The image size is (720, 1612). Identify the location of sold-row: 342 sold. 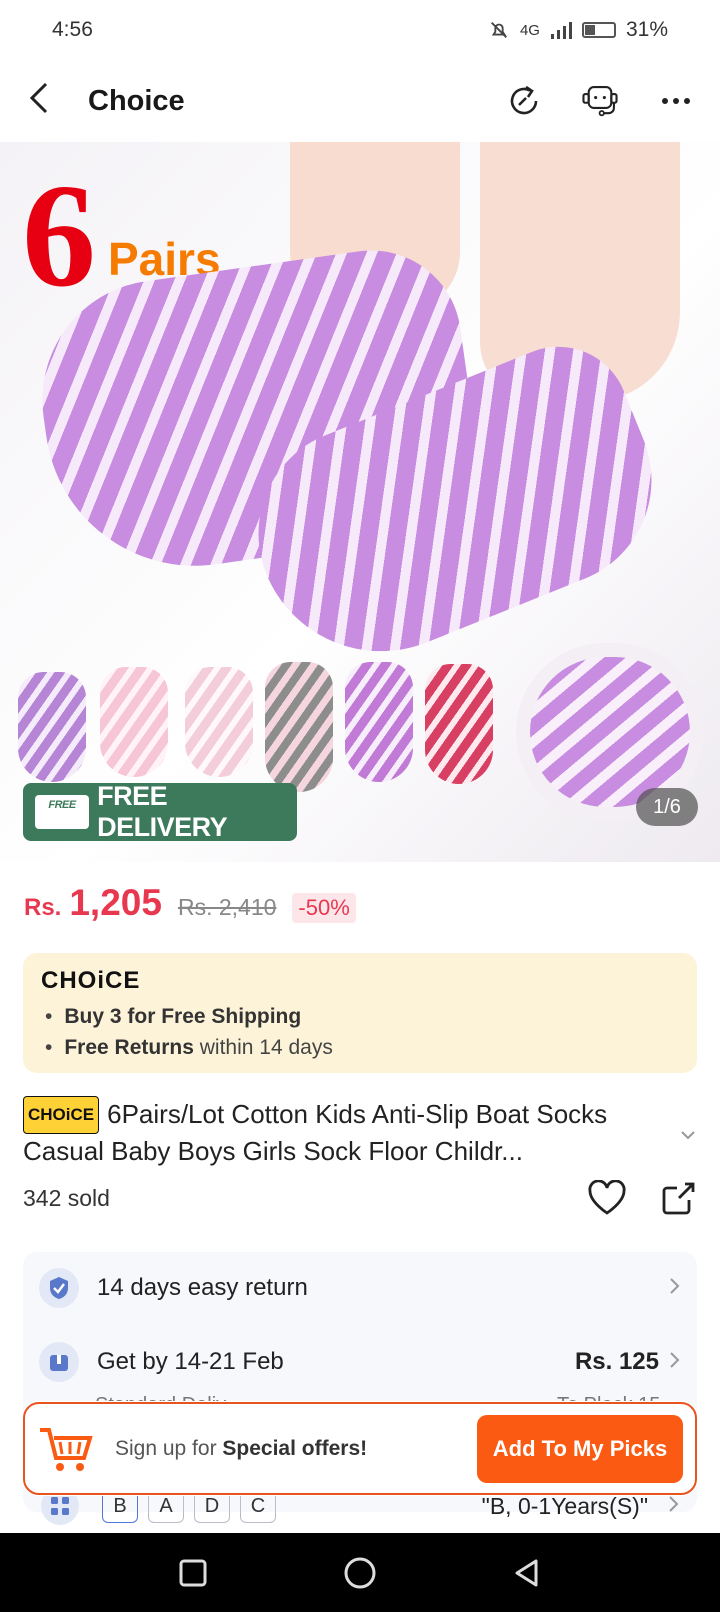
(360, 1198).